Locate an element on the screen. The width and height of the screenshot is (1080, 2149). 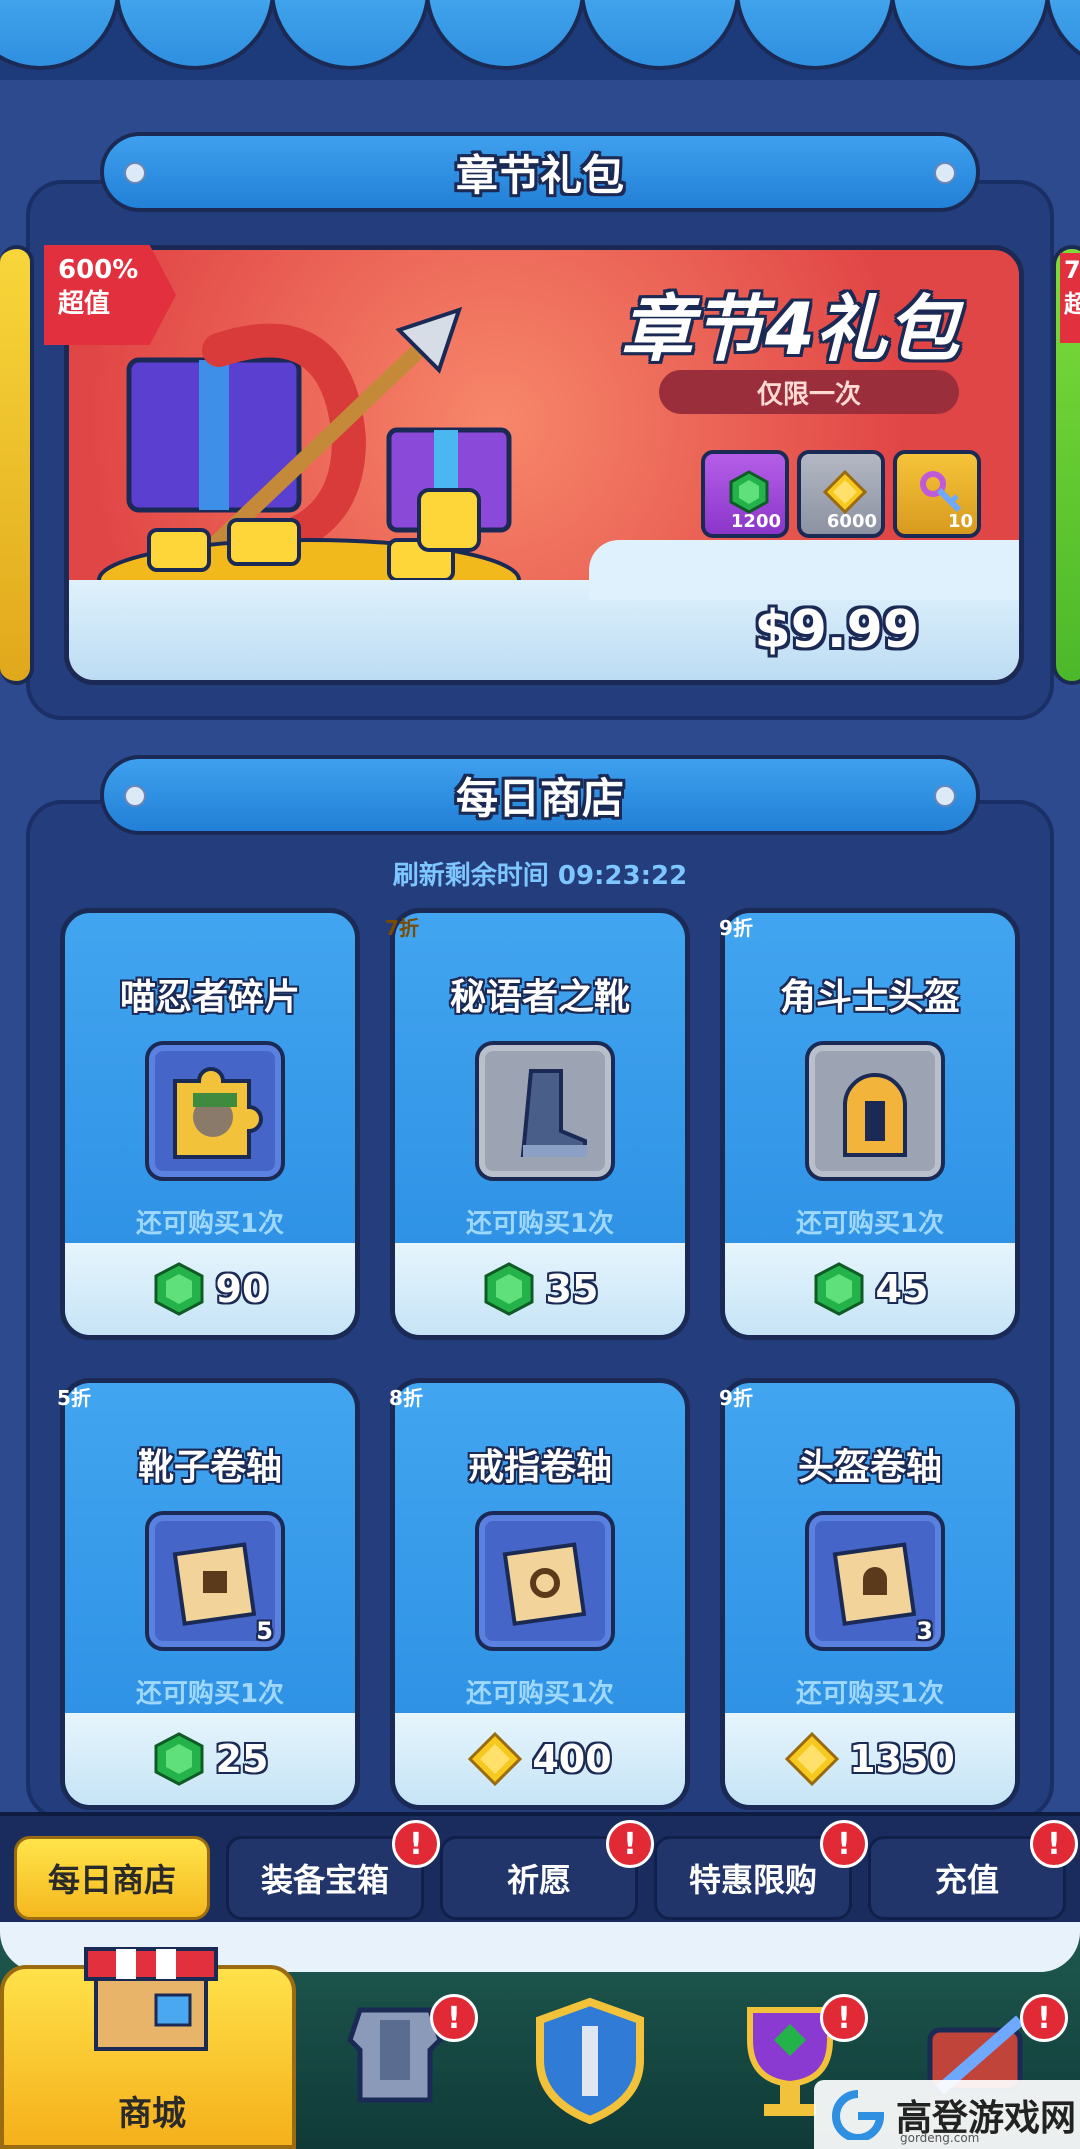
item-name: 角斗士头盔 is located at coordinates (869, 997).